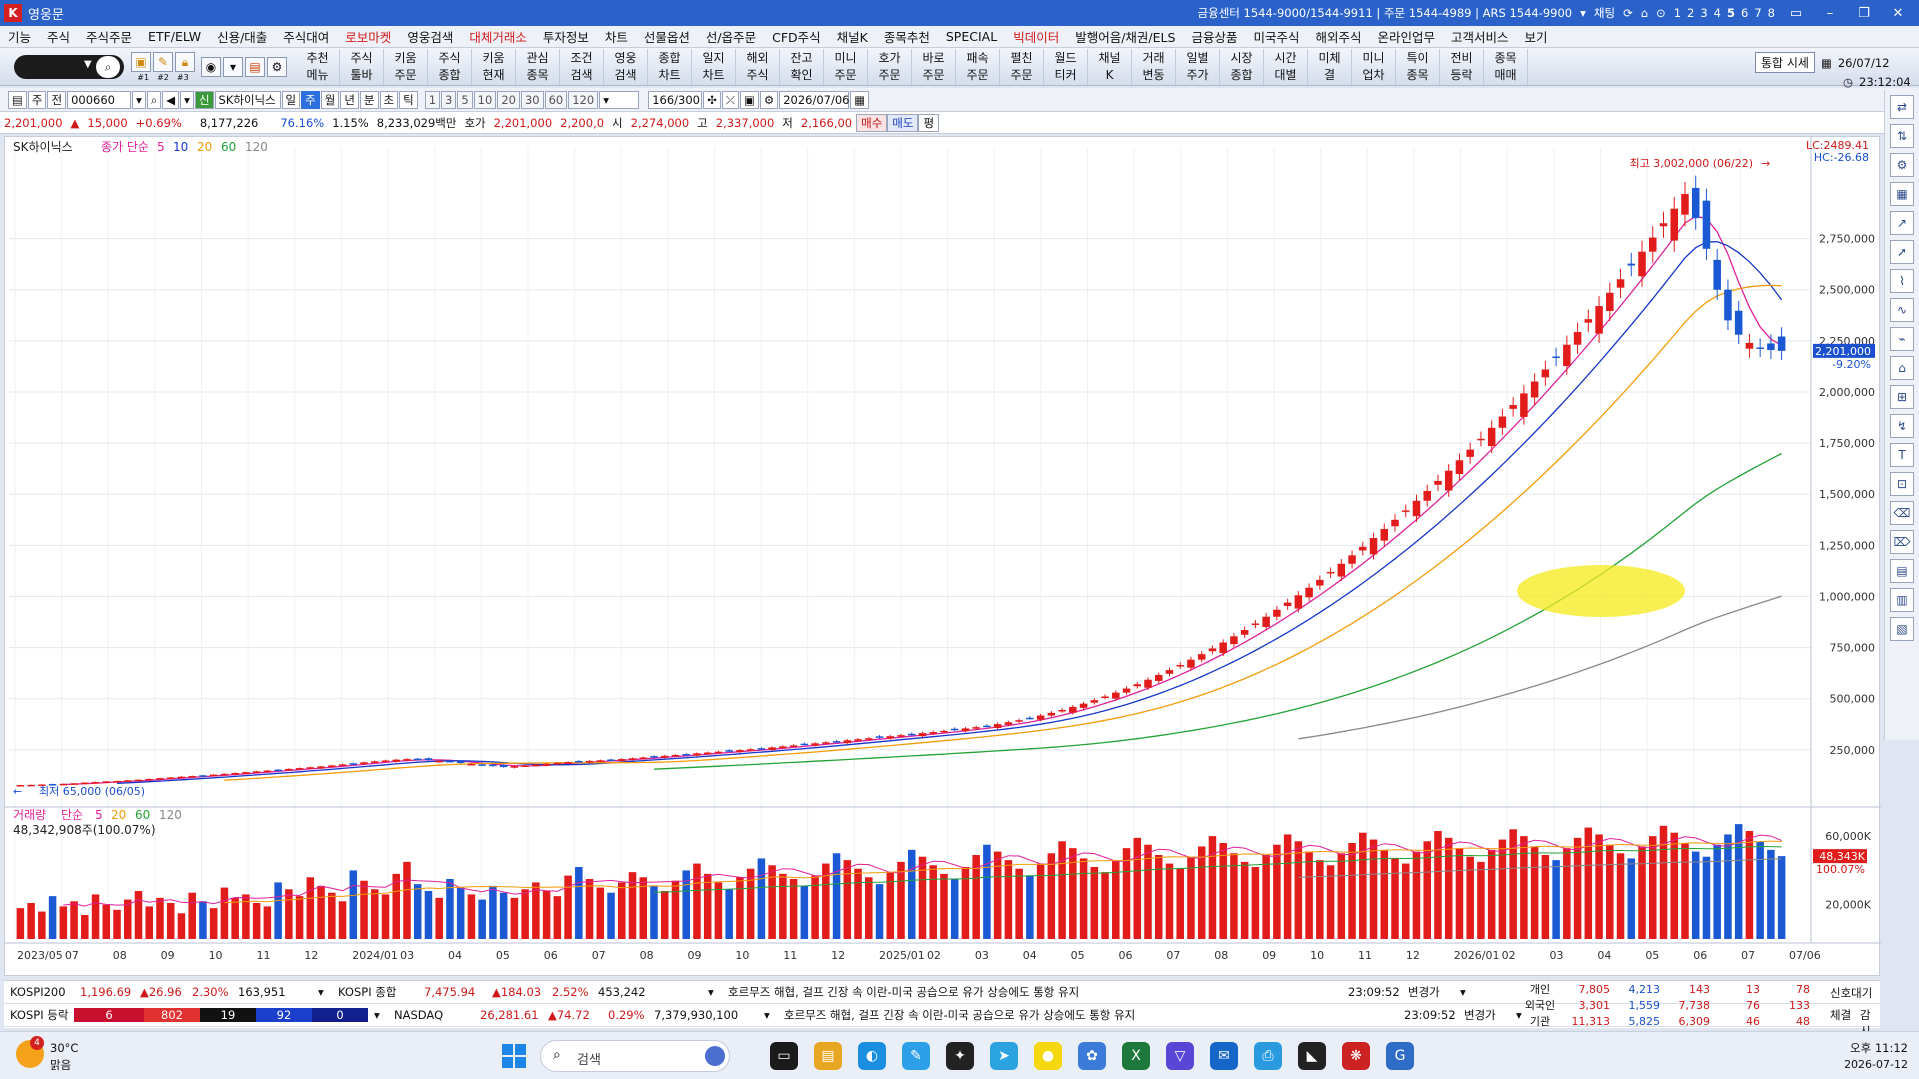 Image resolution: width=1919 pixels, height=1079 pixels. Describe the element at coordinates (784, 1056) in the screenshot. I see `explorer-icon: ▭` at that location.